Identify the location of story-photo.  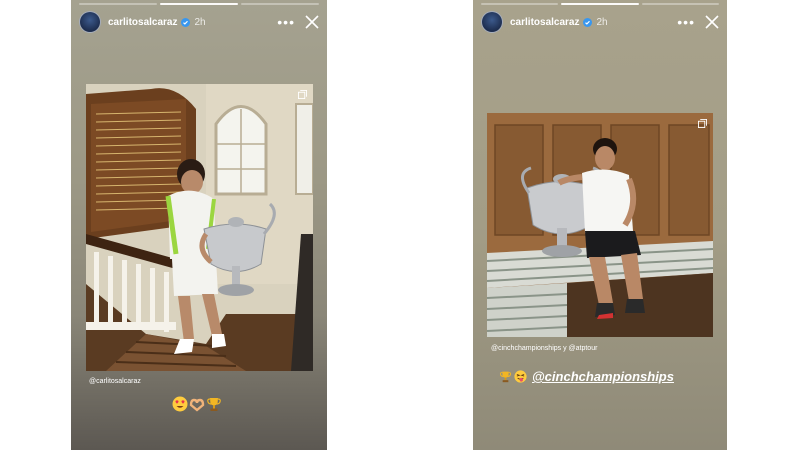
(600, 225).